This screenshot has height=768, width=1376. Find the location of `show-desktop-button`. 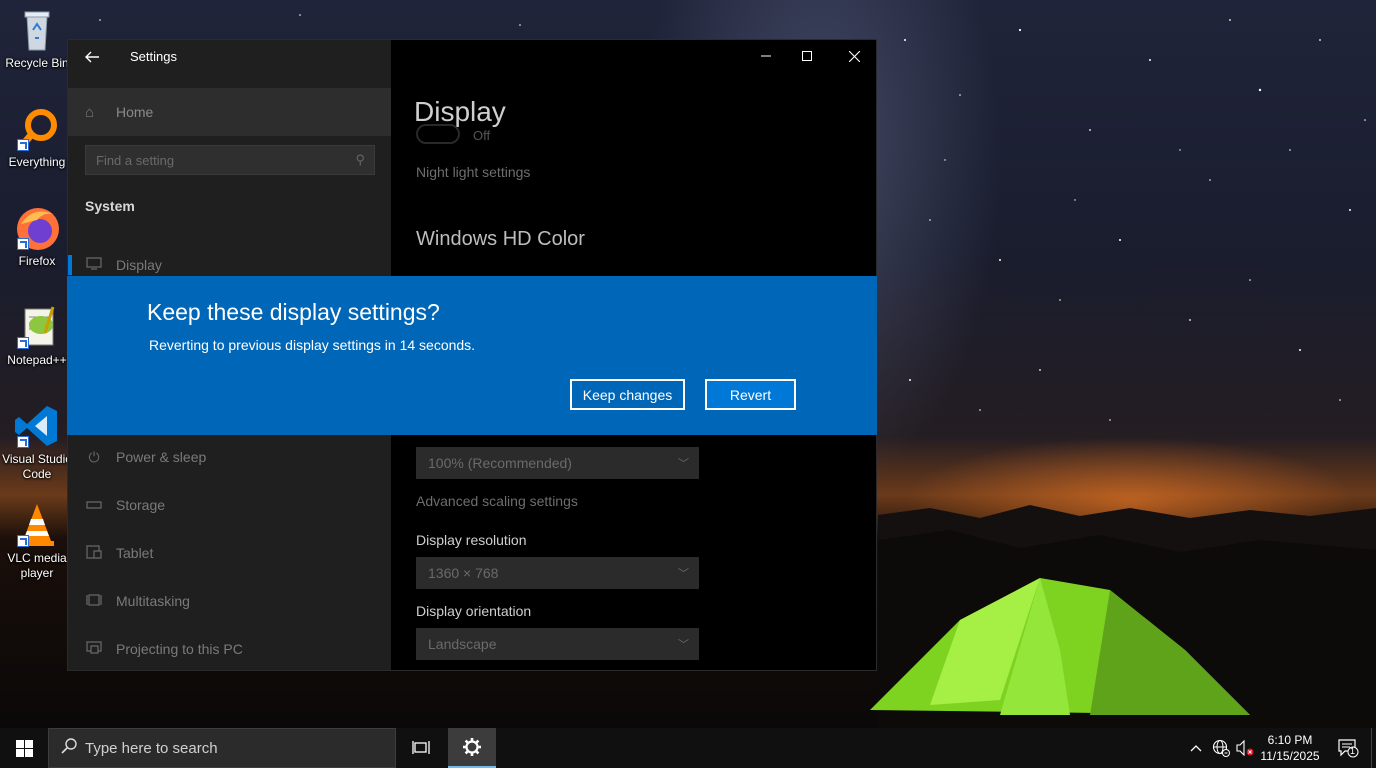

show-desktop-button is located at coordinates (1373, 748).